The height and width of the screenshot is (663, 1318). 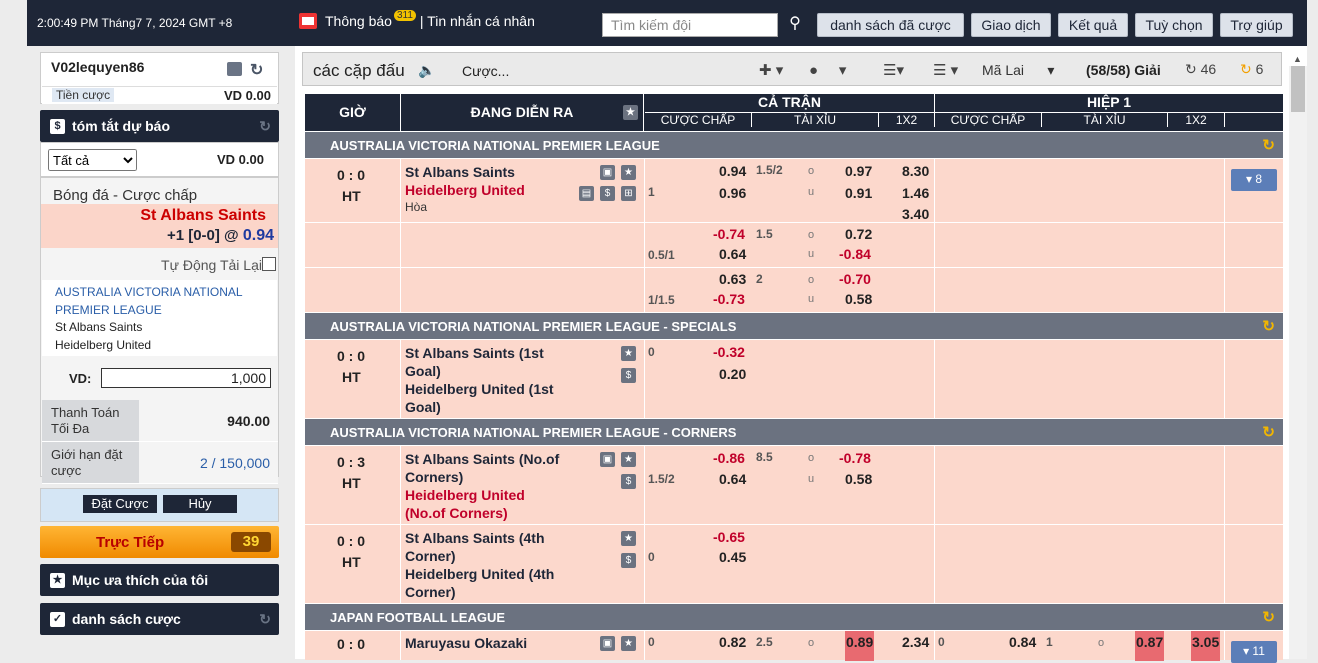 I want to click on odd-away-hdp: 0.45, so click(x=732, y=557).